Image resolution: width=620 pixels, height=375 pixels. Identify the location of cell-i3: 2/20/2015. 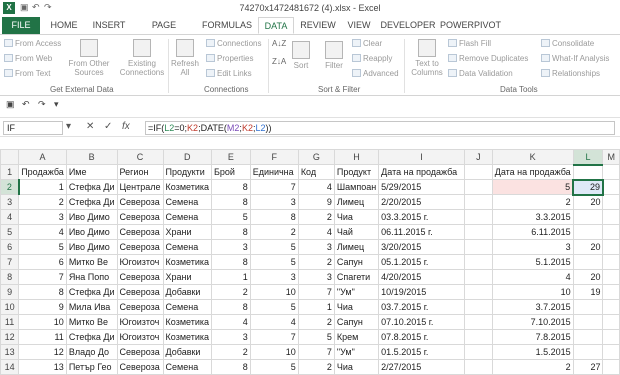
(421, 202).